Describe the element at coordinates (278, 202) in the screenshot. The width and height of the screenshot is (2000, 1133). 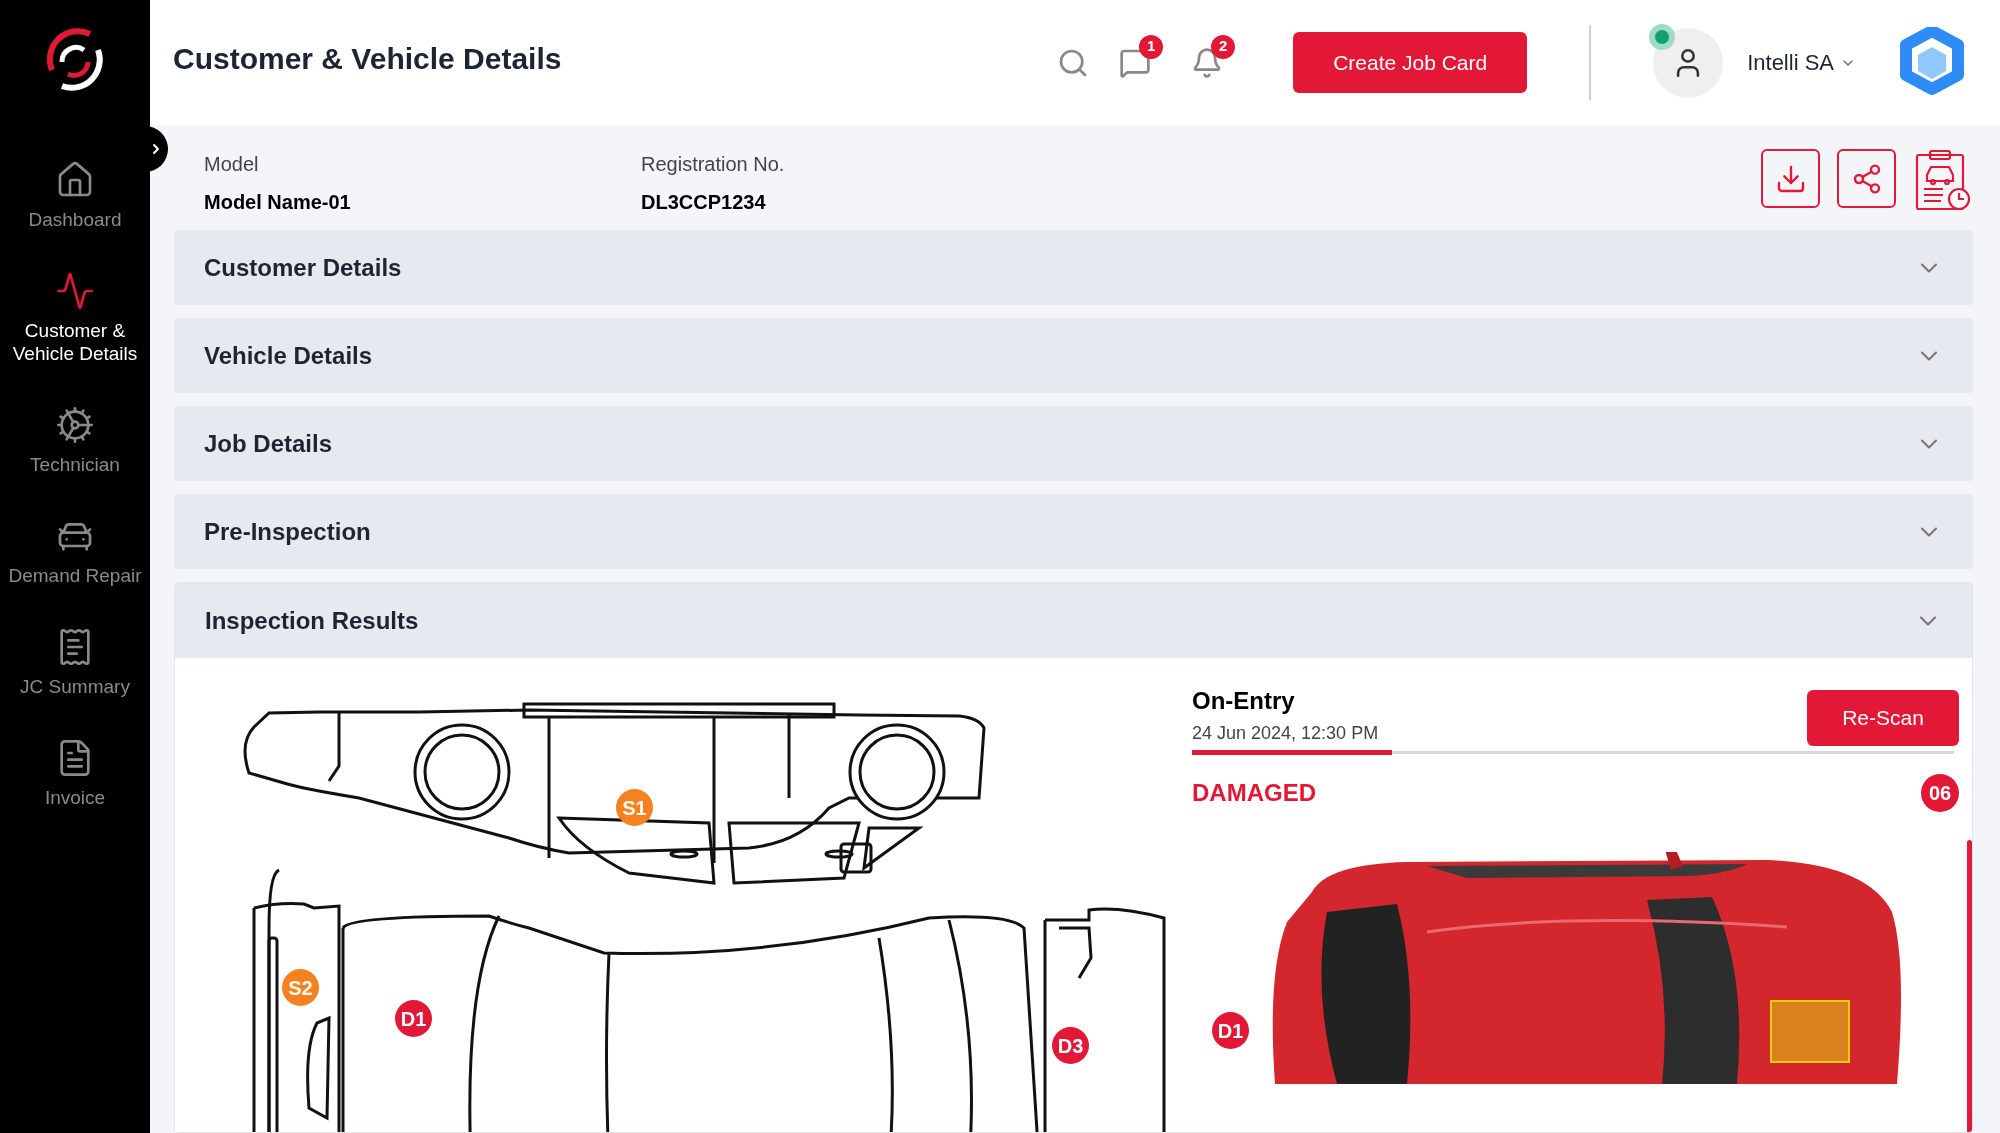
I see `field-value: Model Name-01` at that location.